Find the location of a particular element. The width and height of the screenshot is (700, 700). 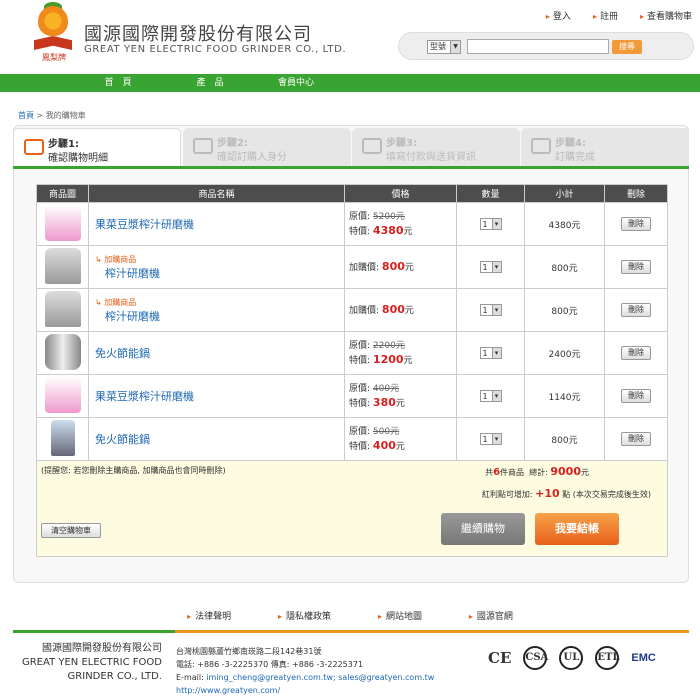

nav-member: 會員中心 is located at coordinates (296, 83).